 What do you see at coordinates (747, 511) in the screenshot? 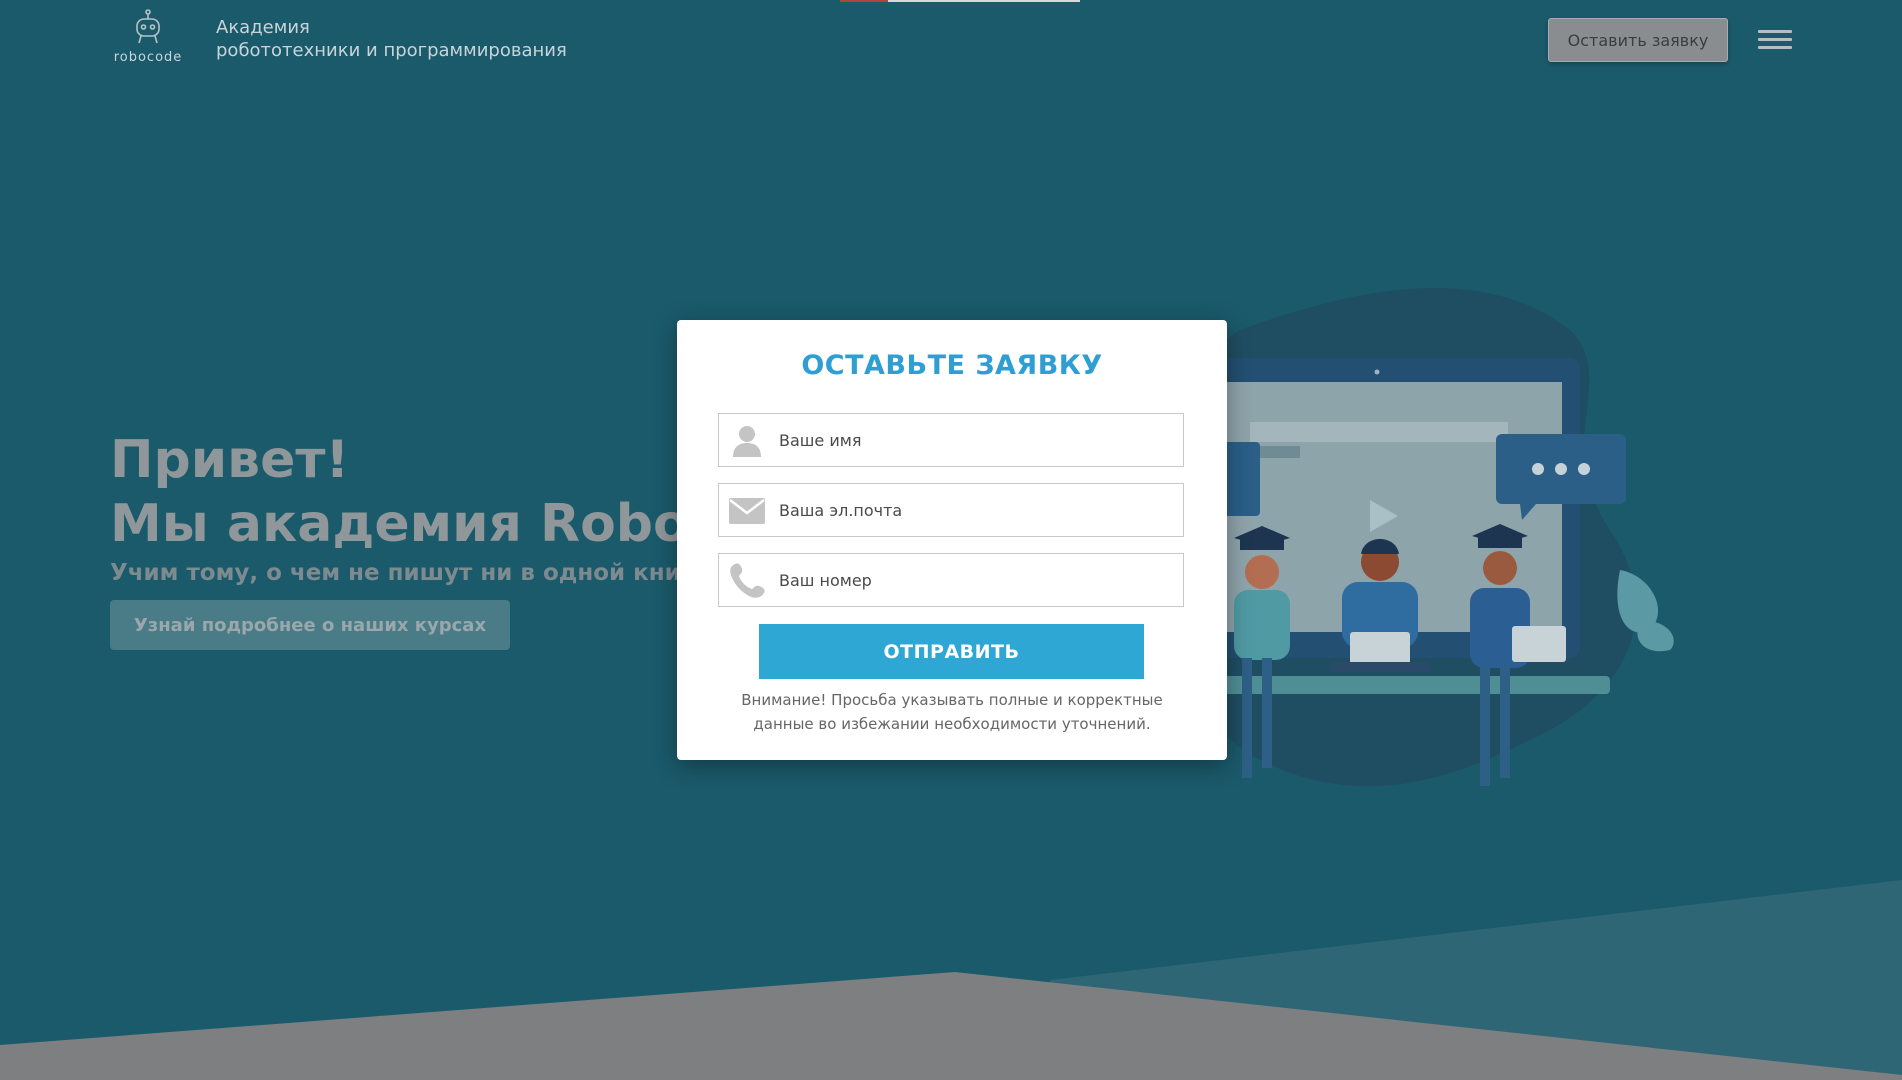
I see `envelope-icon` at bounding box center [747, 511].